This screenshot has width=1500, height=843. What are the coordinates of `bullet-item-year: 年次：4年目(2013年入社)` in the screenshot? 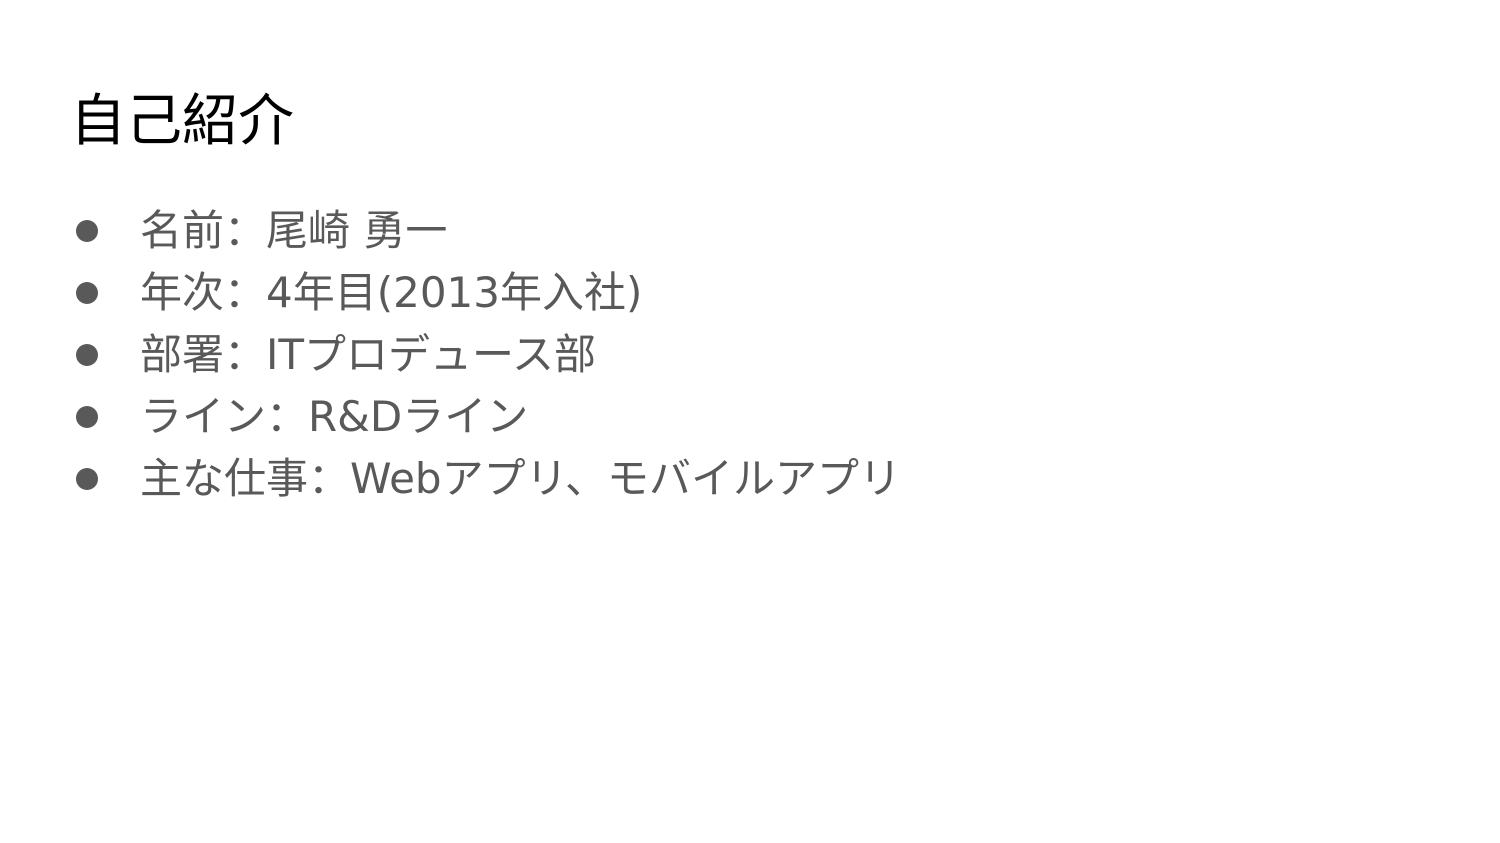 It's located at (488, 293).